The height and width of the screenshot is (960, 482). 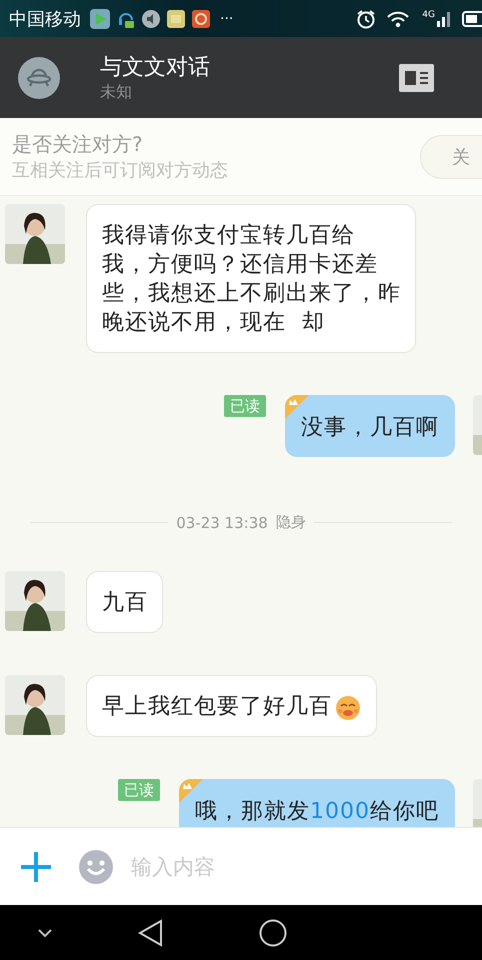 I want to click on play-app-icon, so click(x=100, y=18).